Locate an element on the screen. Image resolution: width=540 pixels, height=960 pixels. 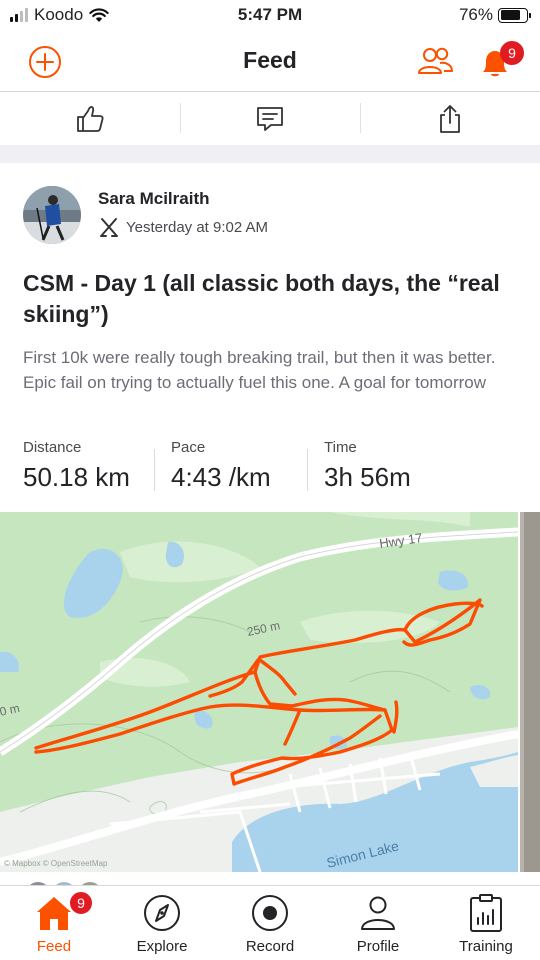
record-icon is located at coordinates (270, 913).